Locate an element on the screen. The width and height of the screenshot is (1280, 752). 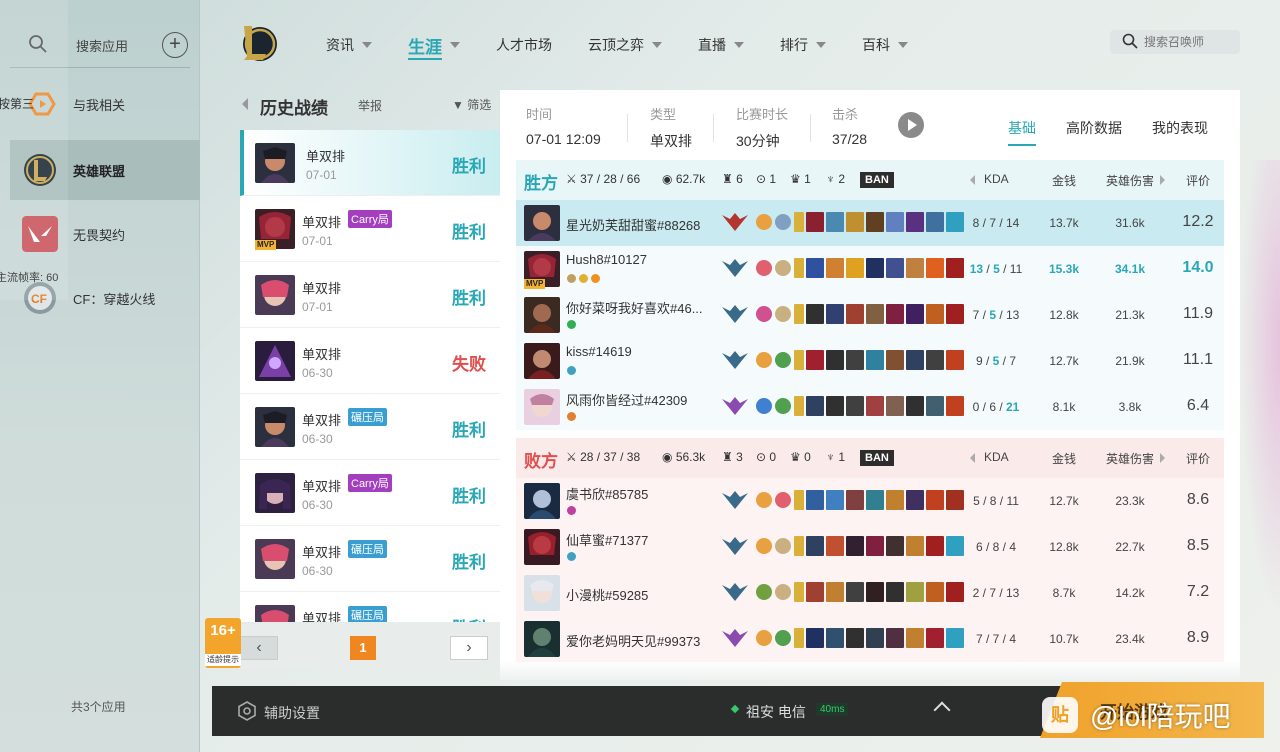
nav-talent-market: 人才市场 is located at coordinates (524, 45).